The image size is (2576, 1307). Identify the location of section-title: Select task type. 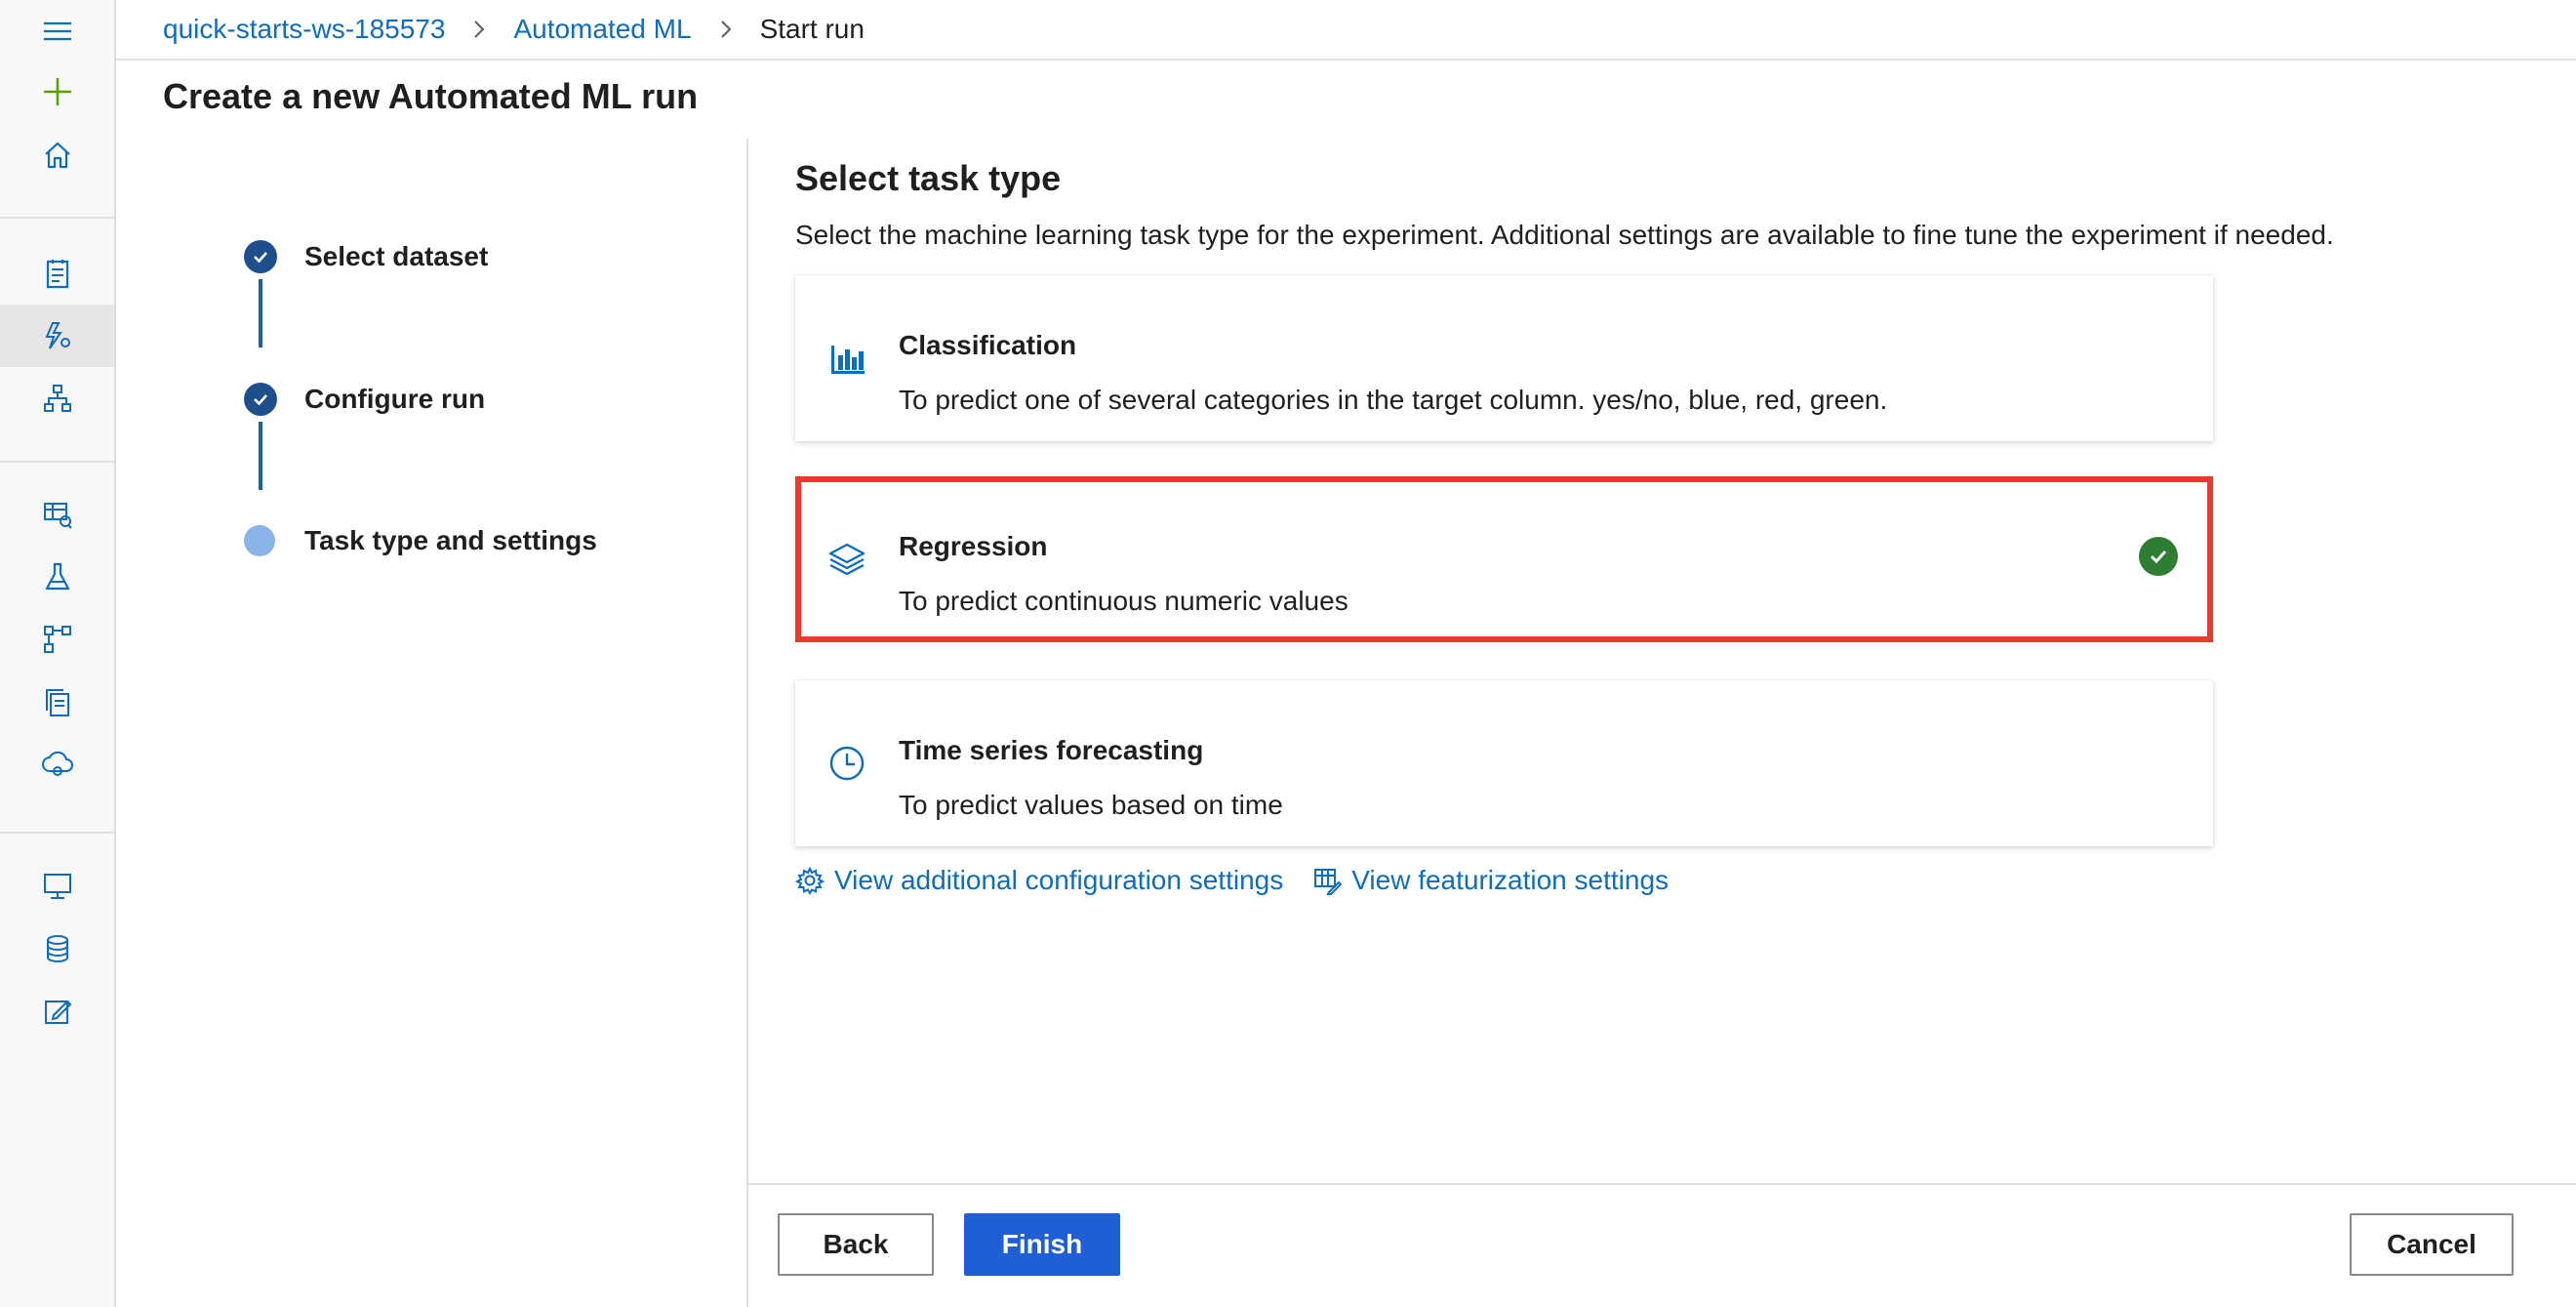
(928, 178).